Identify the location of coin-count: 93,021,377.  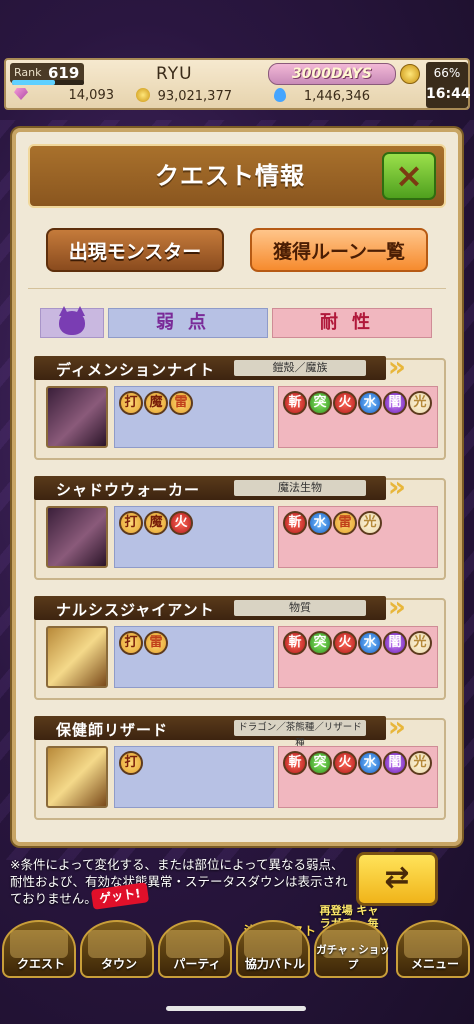
(194, 96).